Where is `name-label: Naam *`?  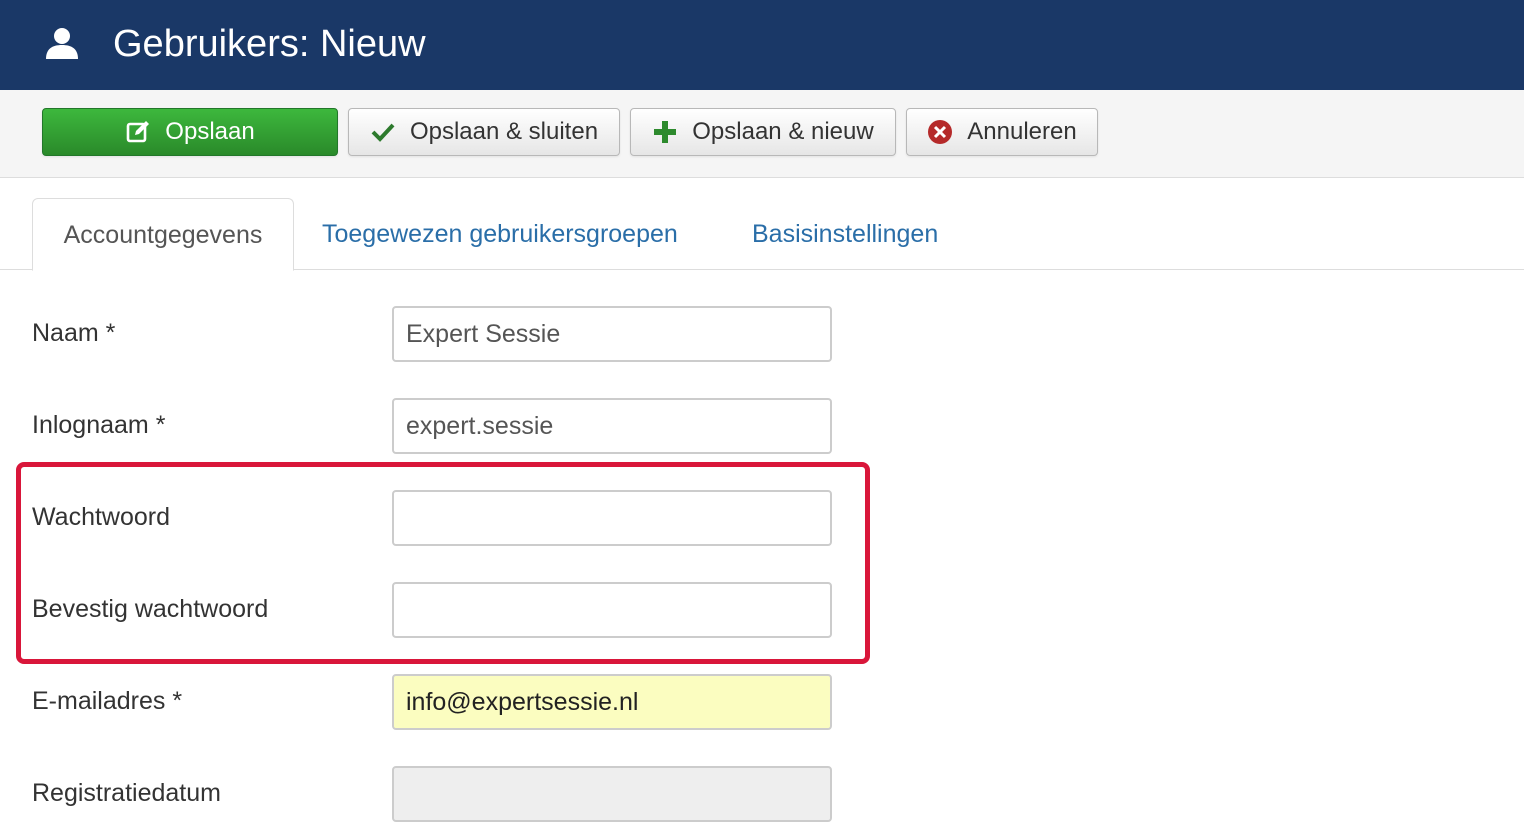
name-label: Naam * is located at coordinates (74, 333).